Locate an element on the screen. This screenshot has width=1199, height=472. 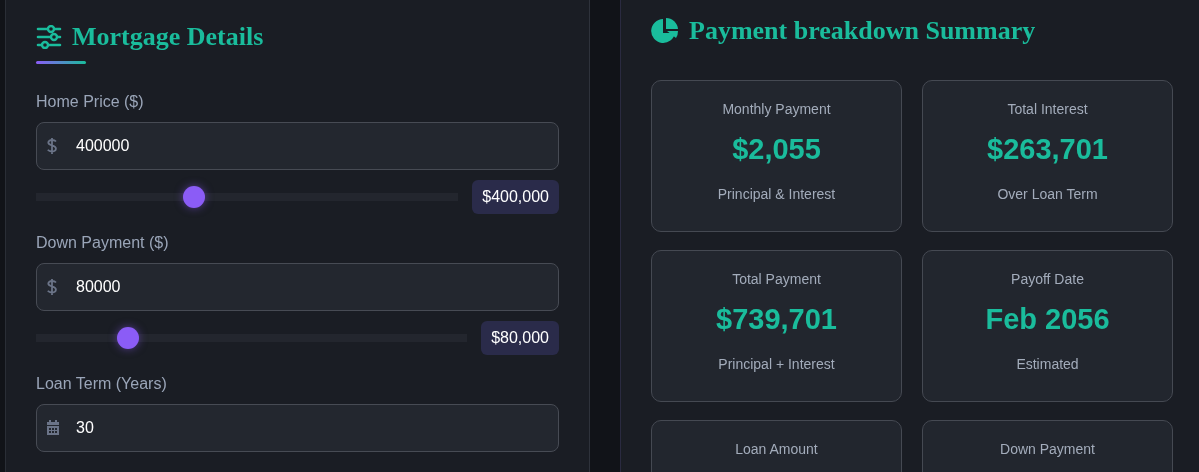
section-title: Payment breakdown Summary is located at coordinates (862, 31).